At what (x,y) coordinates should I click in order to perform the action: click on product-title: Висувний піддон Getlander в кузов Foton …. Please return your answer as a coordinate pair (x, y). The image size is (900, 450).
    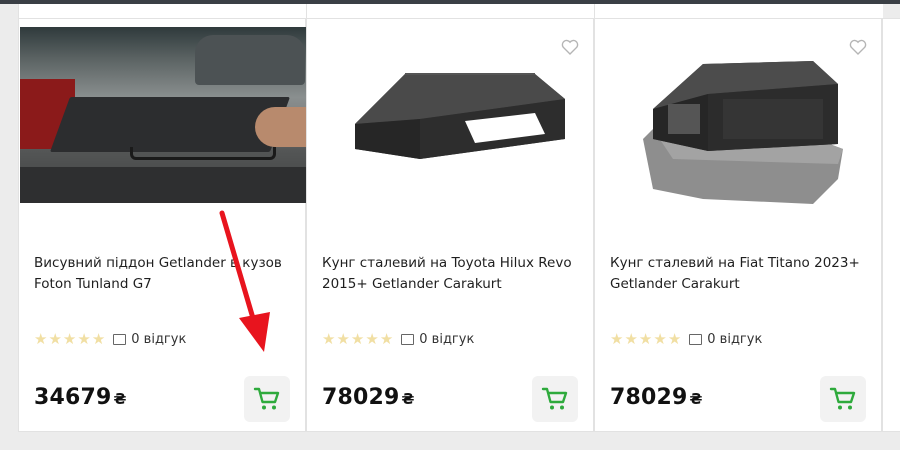
    Looking at the image, I should click on (163, 274).